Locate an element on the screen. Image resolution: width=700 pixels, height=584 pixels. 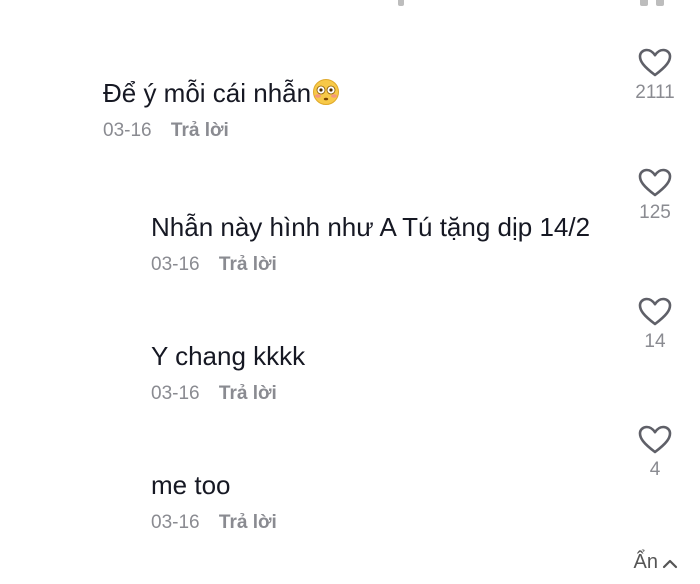
hide-label: Ẩn is located at coordinates (645, 562).